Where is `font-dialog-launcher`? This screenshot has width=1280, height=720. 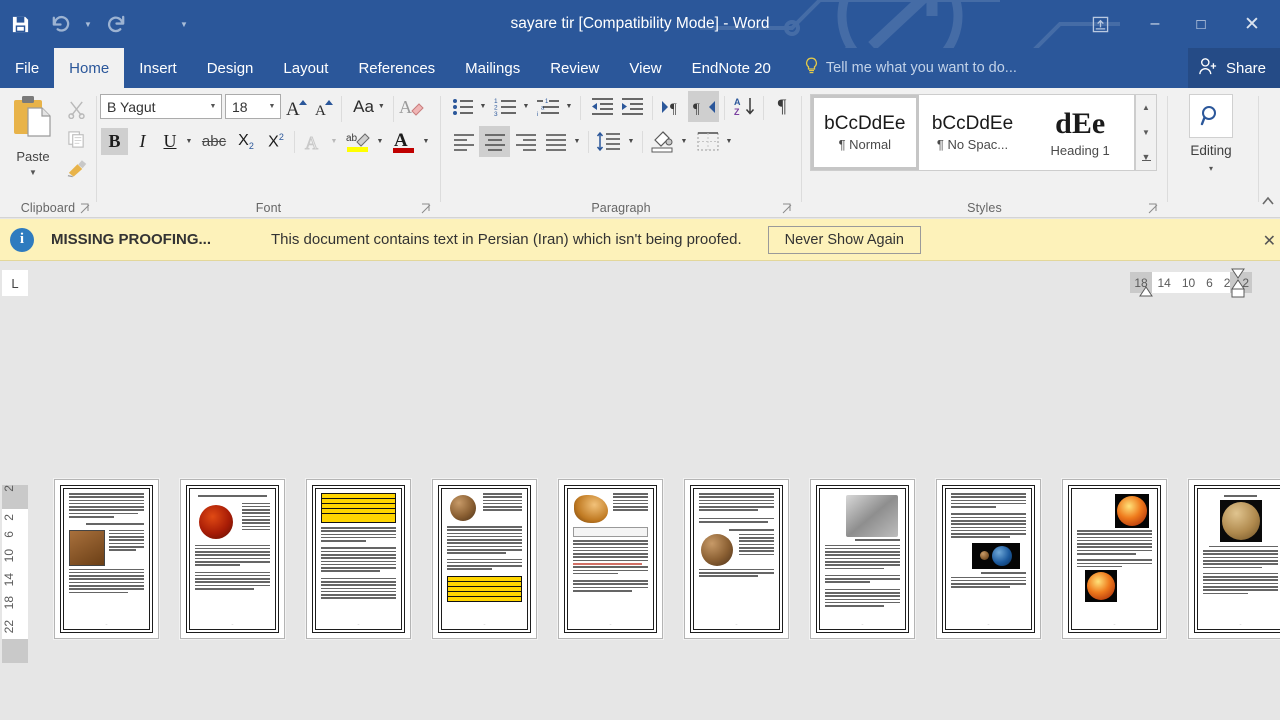 font-dialog-launcher is located at coordinates (427, 207).